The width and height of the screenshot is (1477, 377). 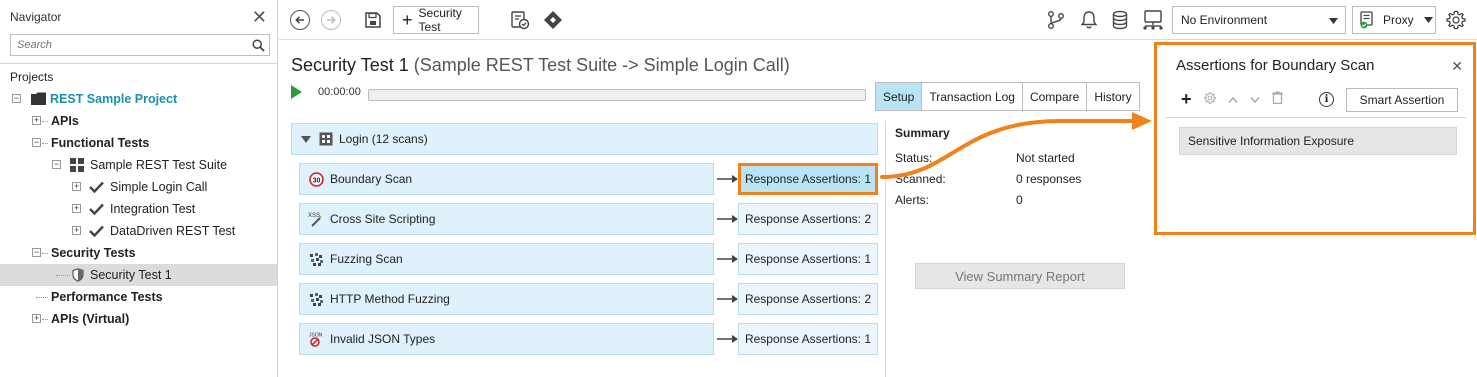 I want to click on tree-item-security-test-1: Security Test 1, so click(x=138, y=275).